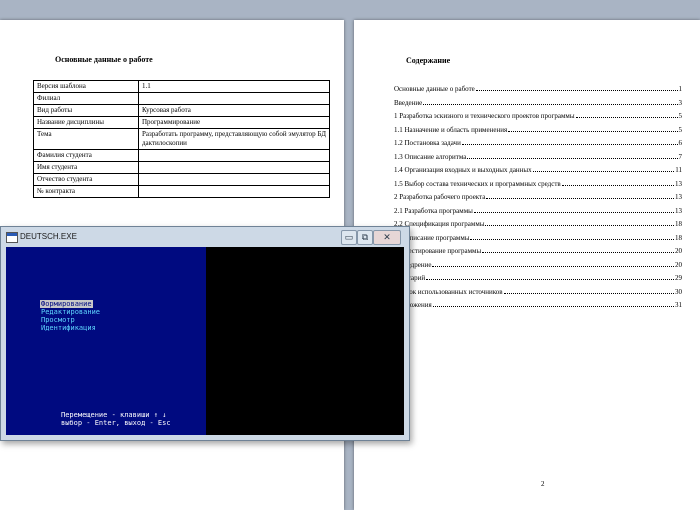 The image size is (700, 510). I want to click on toc-title: 2.1 Разработка программы, so click(433, 210).